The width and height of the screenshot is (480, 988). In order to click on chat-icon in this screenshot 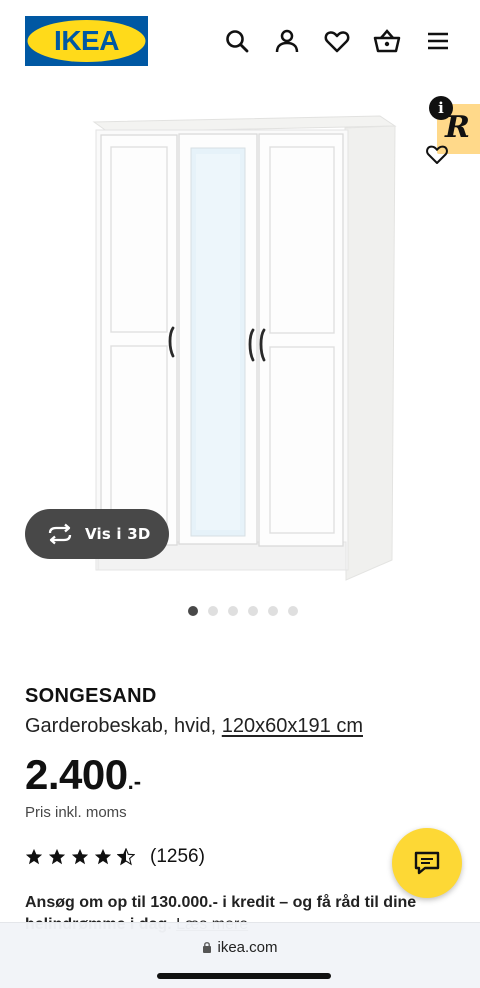, I will do `click(427, 863)`.